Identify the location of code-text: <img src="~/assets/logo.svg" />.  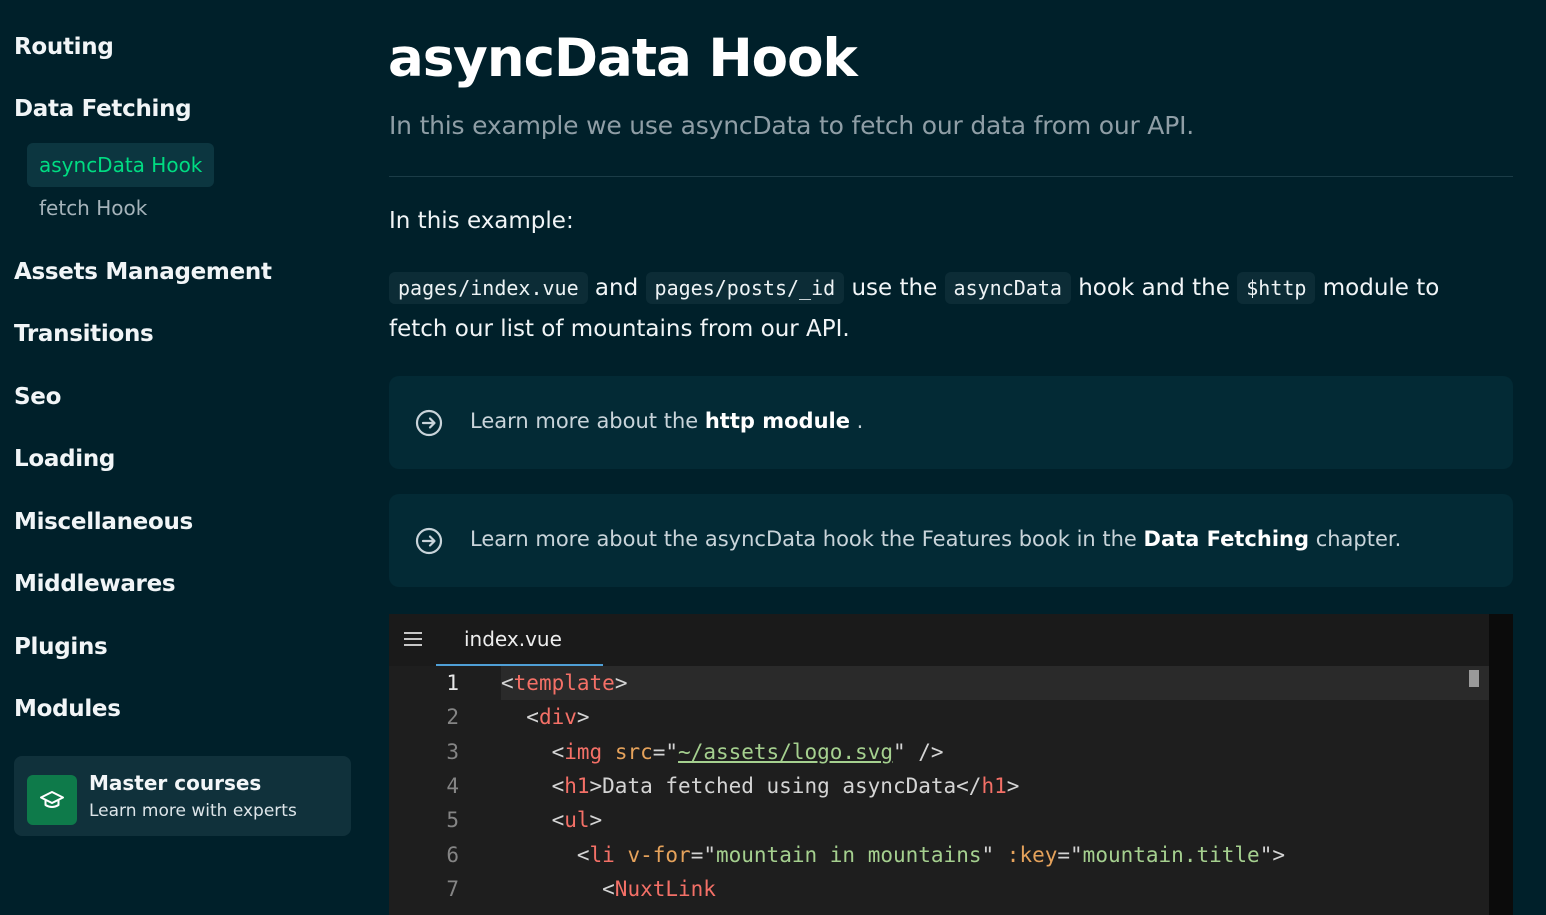
(722, 752).